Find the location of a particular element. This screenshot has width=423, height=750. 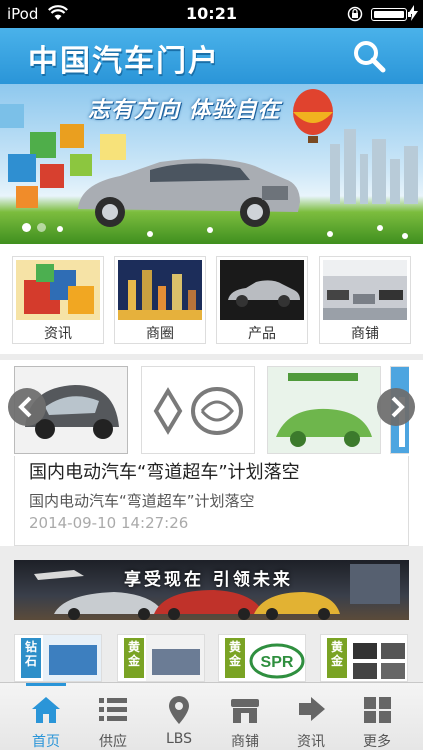

showroom-image is located at coordinates (365, 290).